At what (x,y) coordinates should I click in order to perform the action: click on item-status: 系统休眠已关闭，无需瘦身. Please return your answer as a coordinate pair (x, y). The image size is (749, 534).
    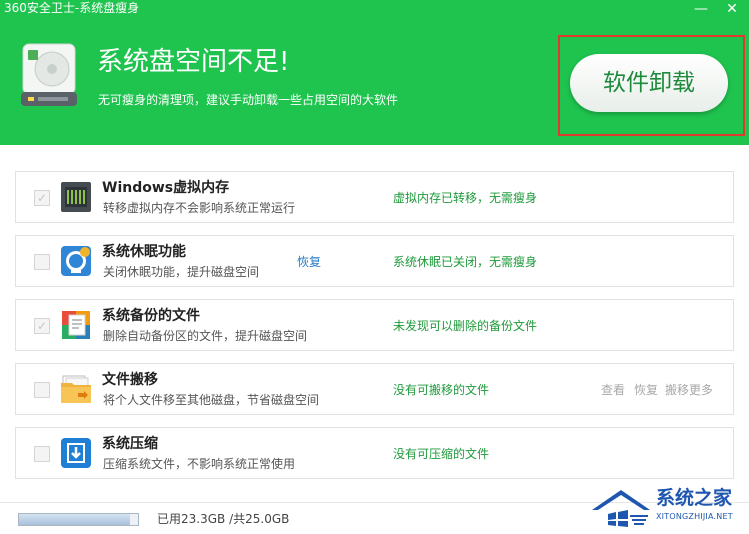
    Looking at the image, I should click on (465, 262).